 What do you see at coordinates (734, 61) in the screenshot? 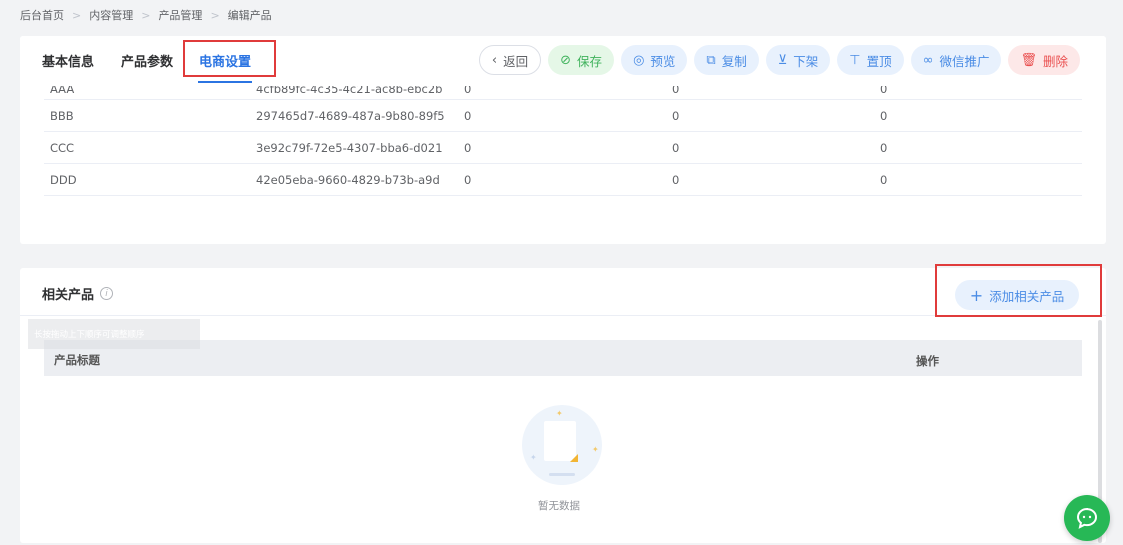
I see `copy-label: 复制` at bounding box center [734, 61].